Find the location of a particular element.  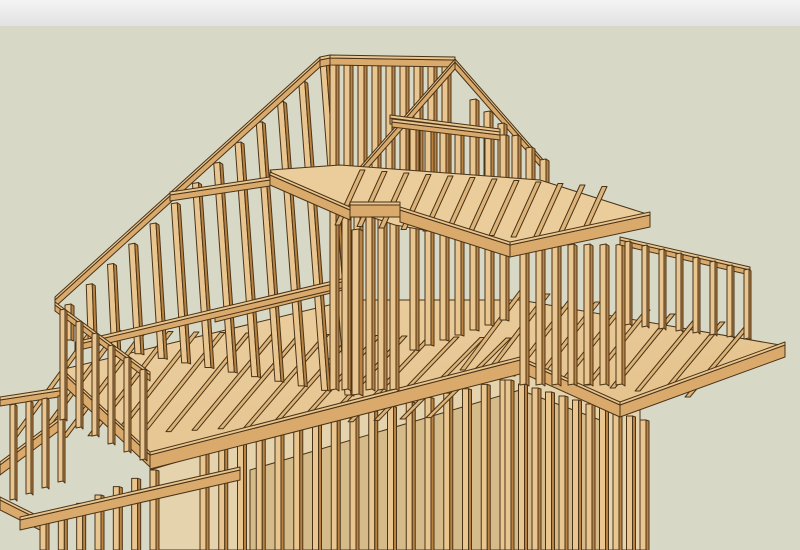

beam is located at coordinates (375, 211).